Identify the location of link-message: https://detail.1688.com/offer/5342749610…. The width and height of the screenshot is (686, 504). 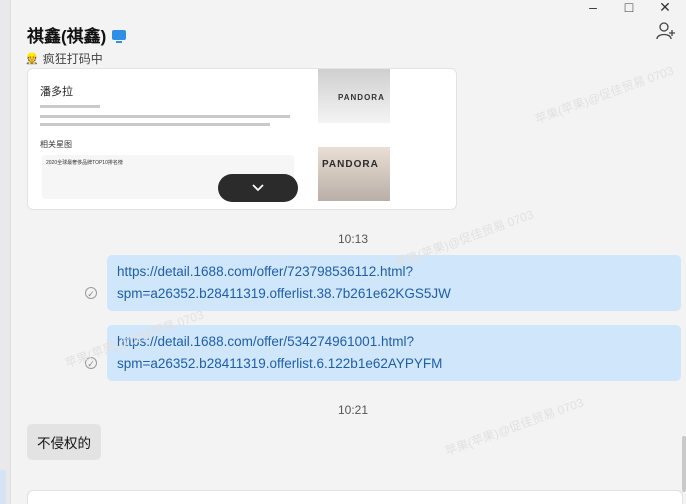
(394, 353).